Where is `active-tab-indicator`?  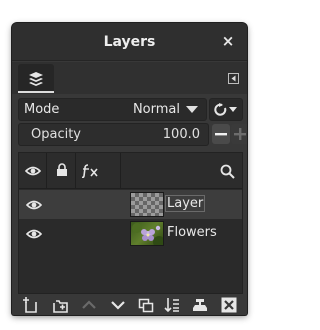
active-tab-indicator is located at coordinates (36, 92).